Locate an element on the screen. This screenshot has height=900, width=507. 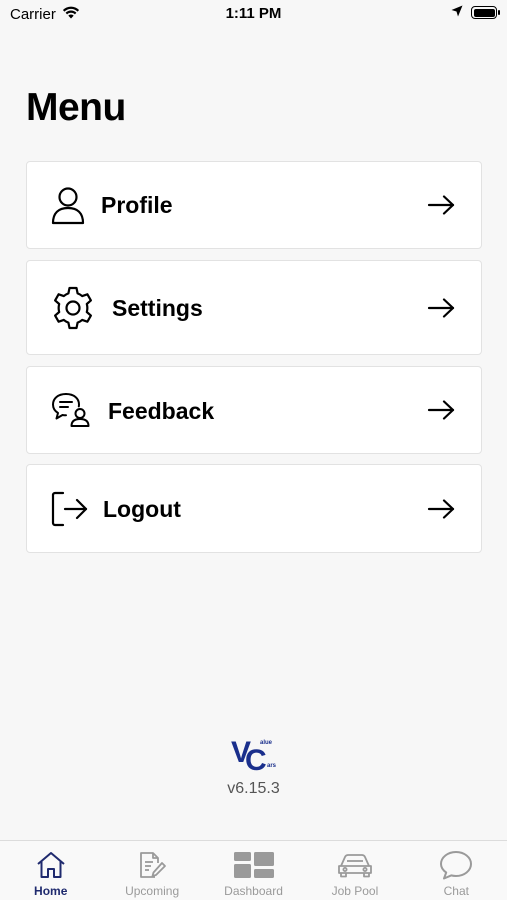
user-icon is located at coordinates (68, 206).